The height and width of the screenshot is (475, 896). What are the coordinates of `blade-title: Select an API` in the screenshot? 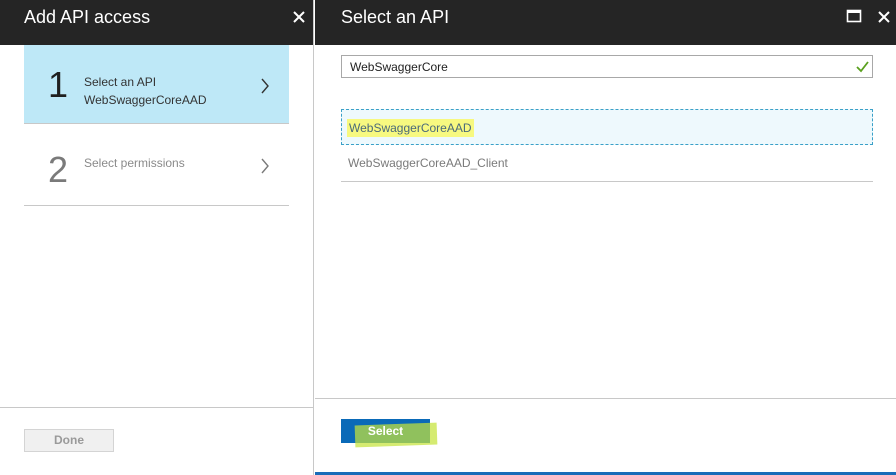 It's located at (395, 17).